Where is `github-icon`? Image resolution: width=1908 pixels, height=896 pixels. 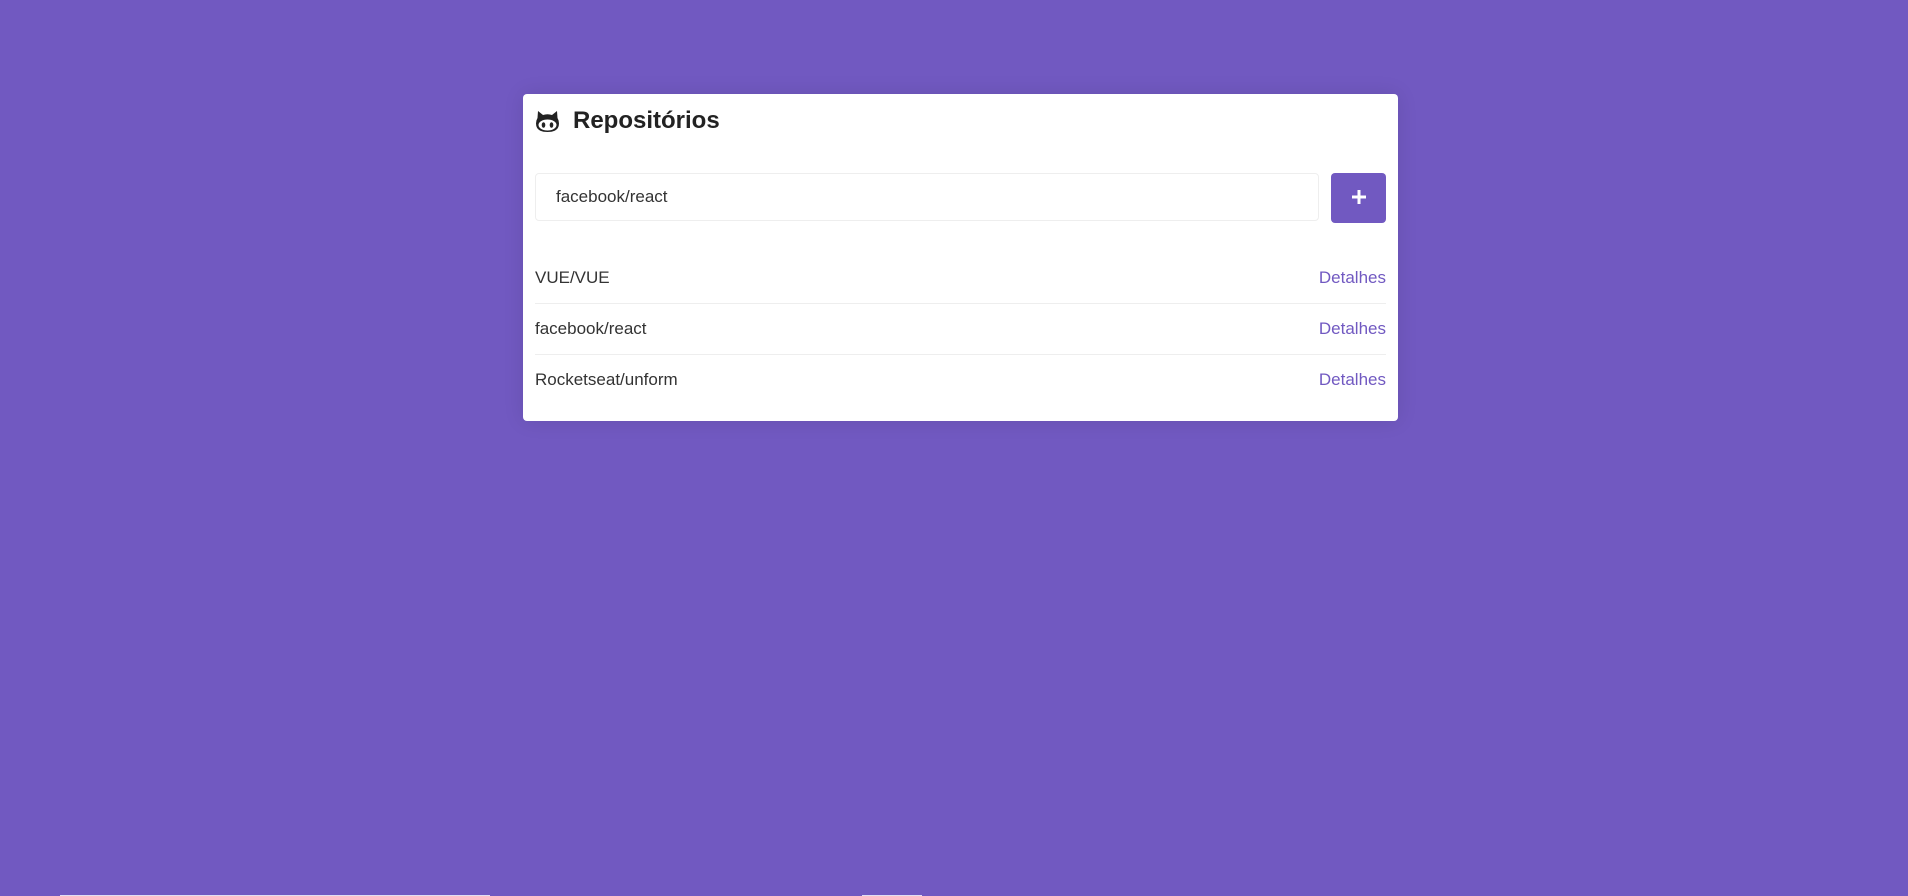 github-icon is located at coordinates (547, 121).